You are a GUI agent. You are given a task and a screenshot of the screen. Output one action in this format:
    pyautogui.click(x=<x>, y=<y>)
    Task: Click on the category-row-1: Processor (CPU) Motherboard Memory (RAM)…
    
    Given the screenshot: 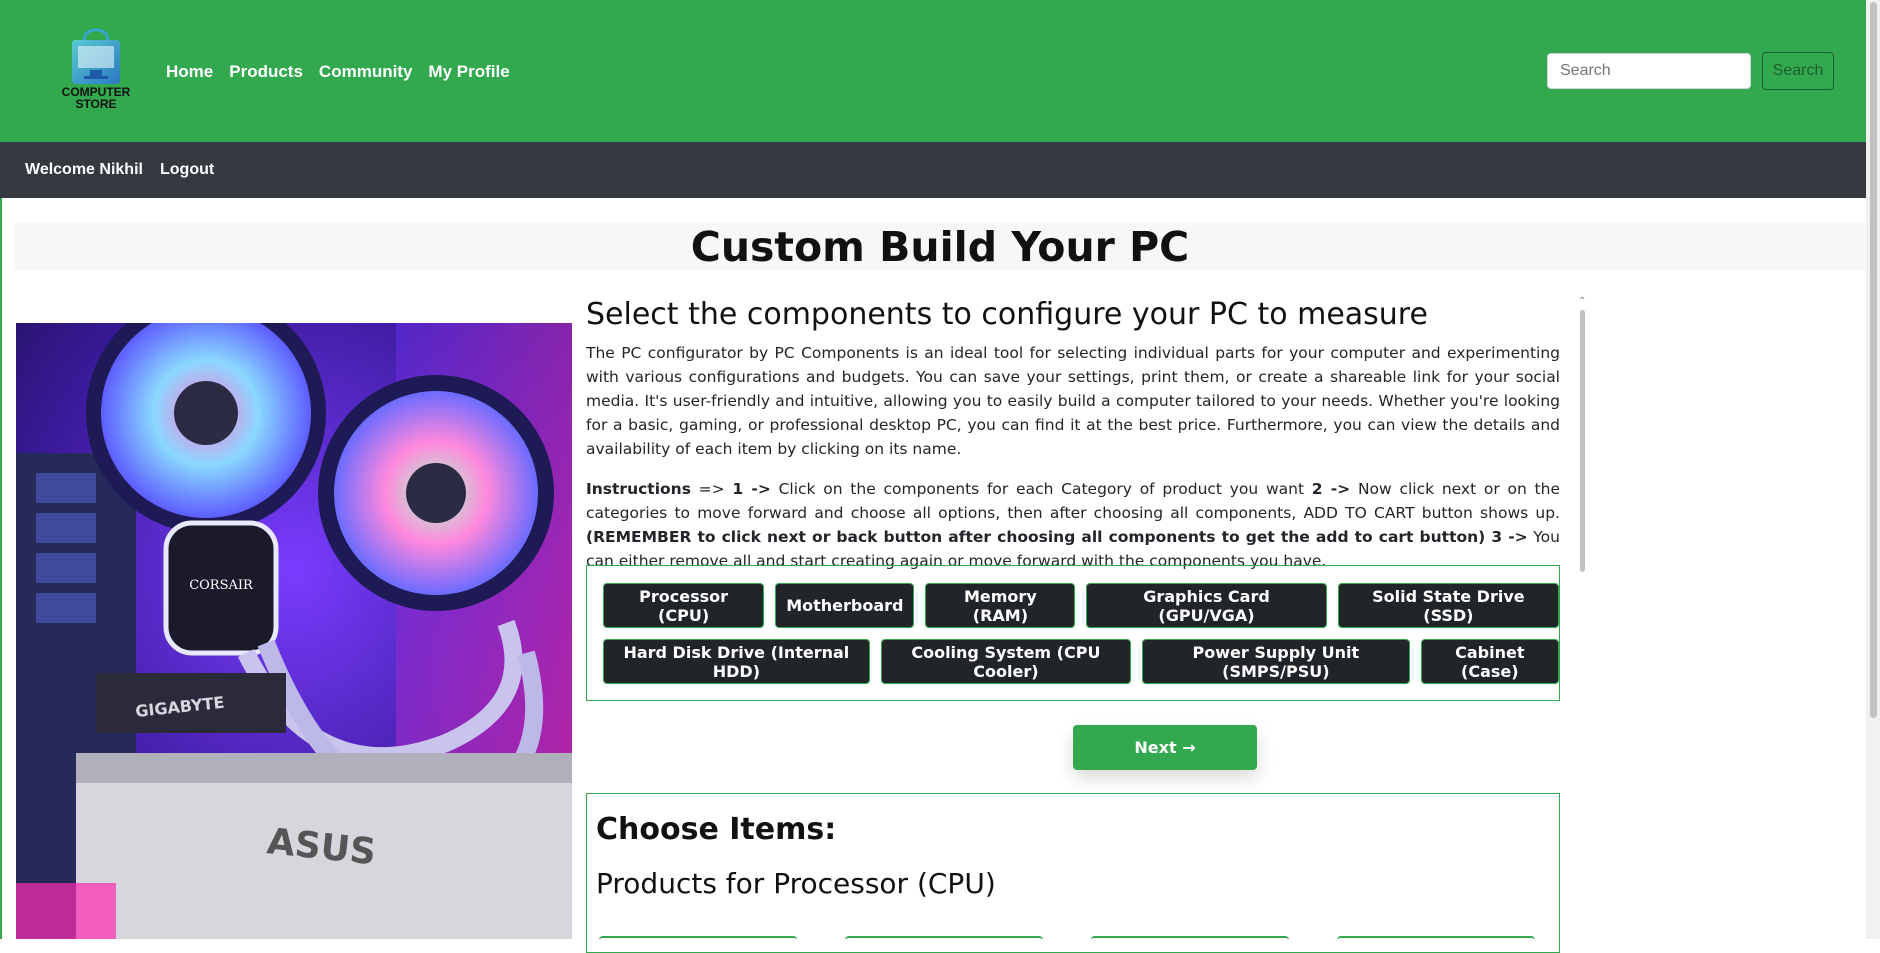 What is the action you would take?
    pyautogui.click(x=1081, y=605)
    